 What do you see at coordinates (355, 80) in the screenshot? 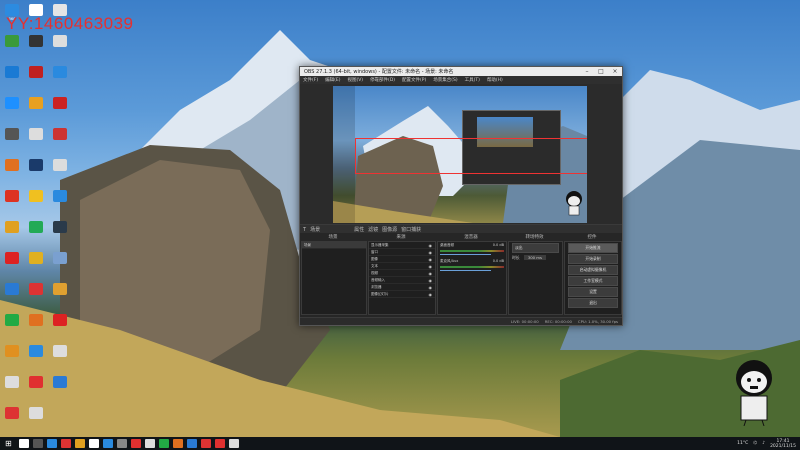
I see `menu-view: 视图(V)` at bounding box center [355, 80].